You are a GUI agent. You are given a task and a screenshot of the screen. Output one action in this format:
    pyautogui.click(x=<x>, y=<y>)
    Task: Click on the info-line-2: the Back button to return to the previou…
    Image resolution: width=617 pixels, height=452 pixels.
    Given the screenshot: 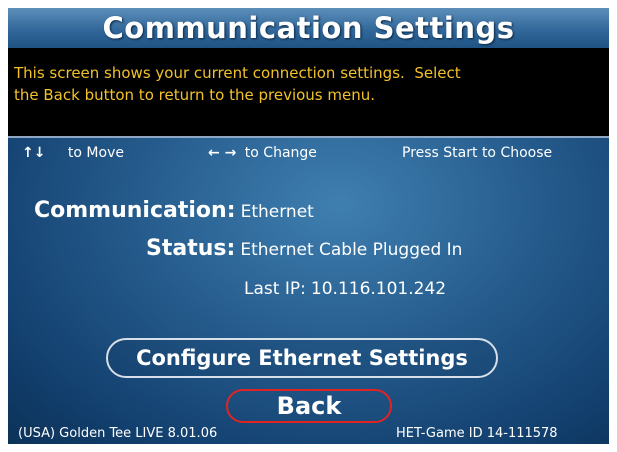 What is the action you would take?
    pyautogui.click(x=195, y=95)
    